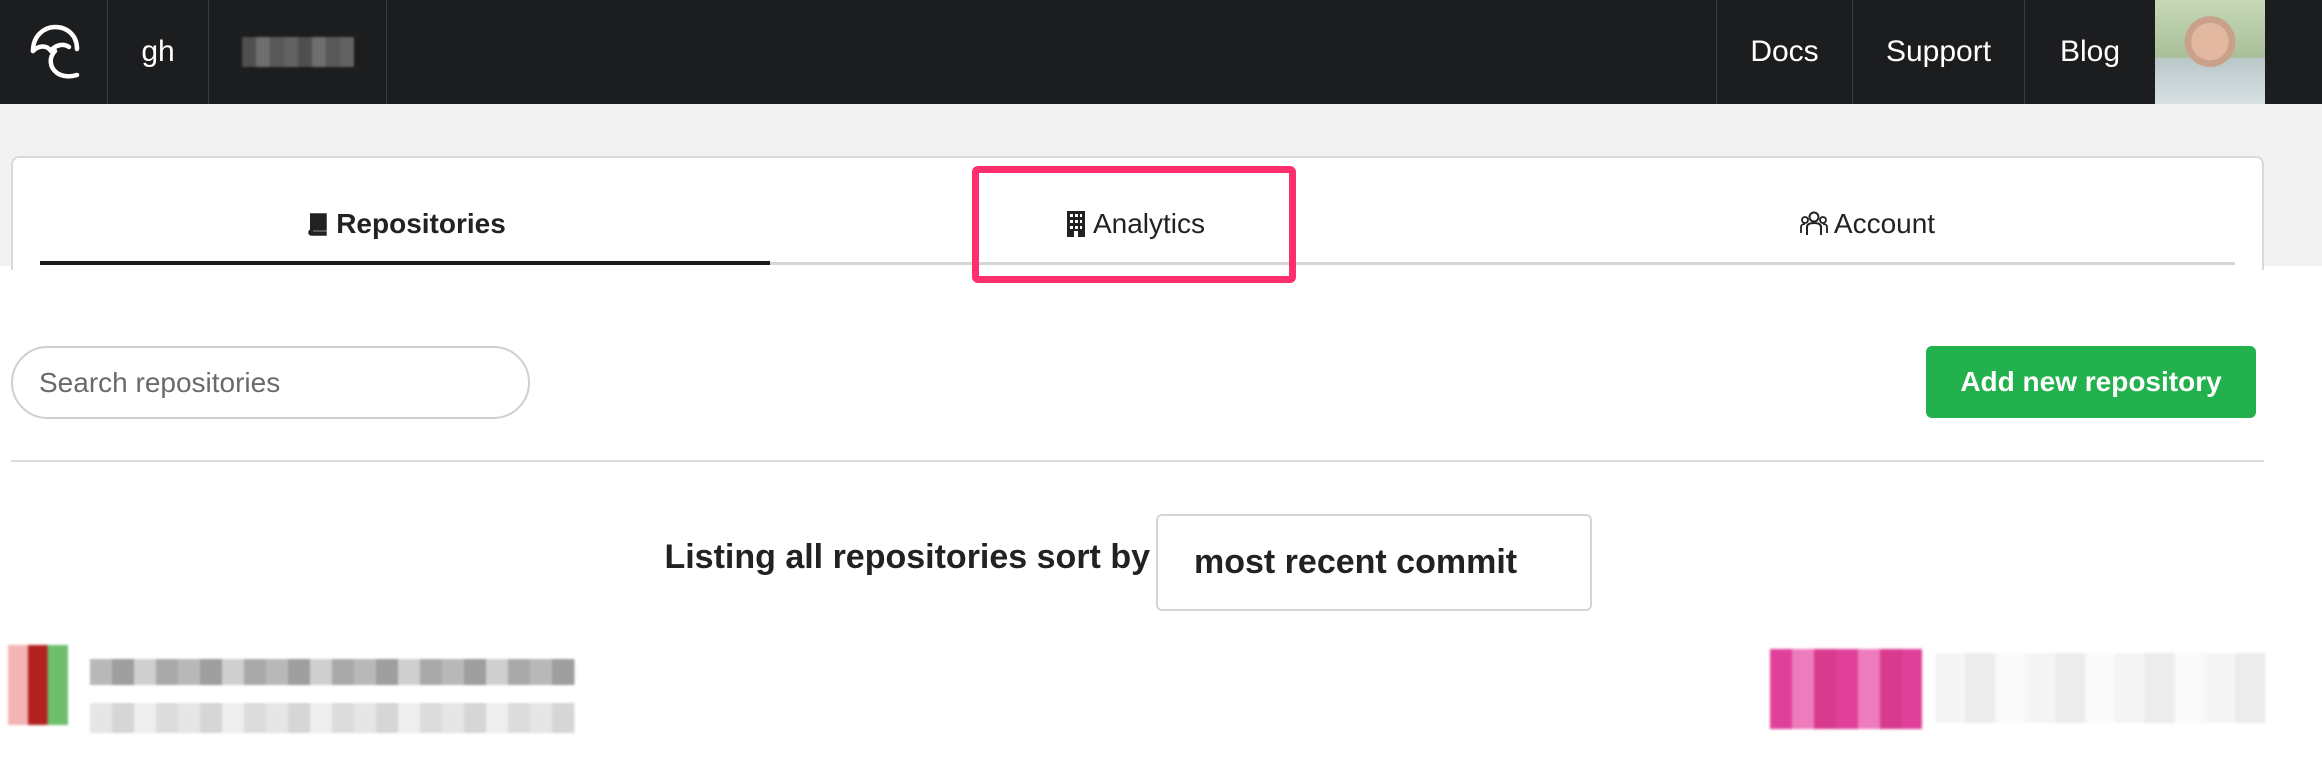  I want to click on tab-repositories-label: Repositories, so click(421, 223).